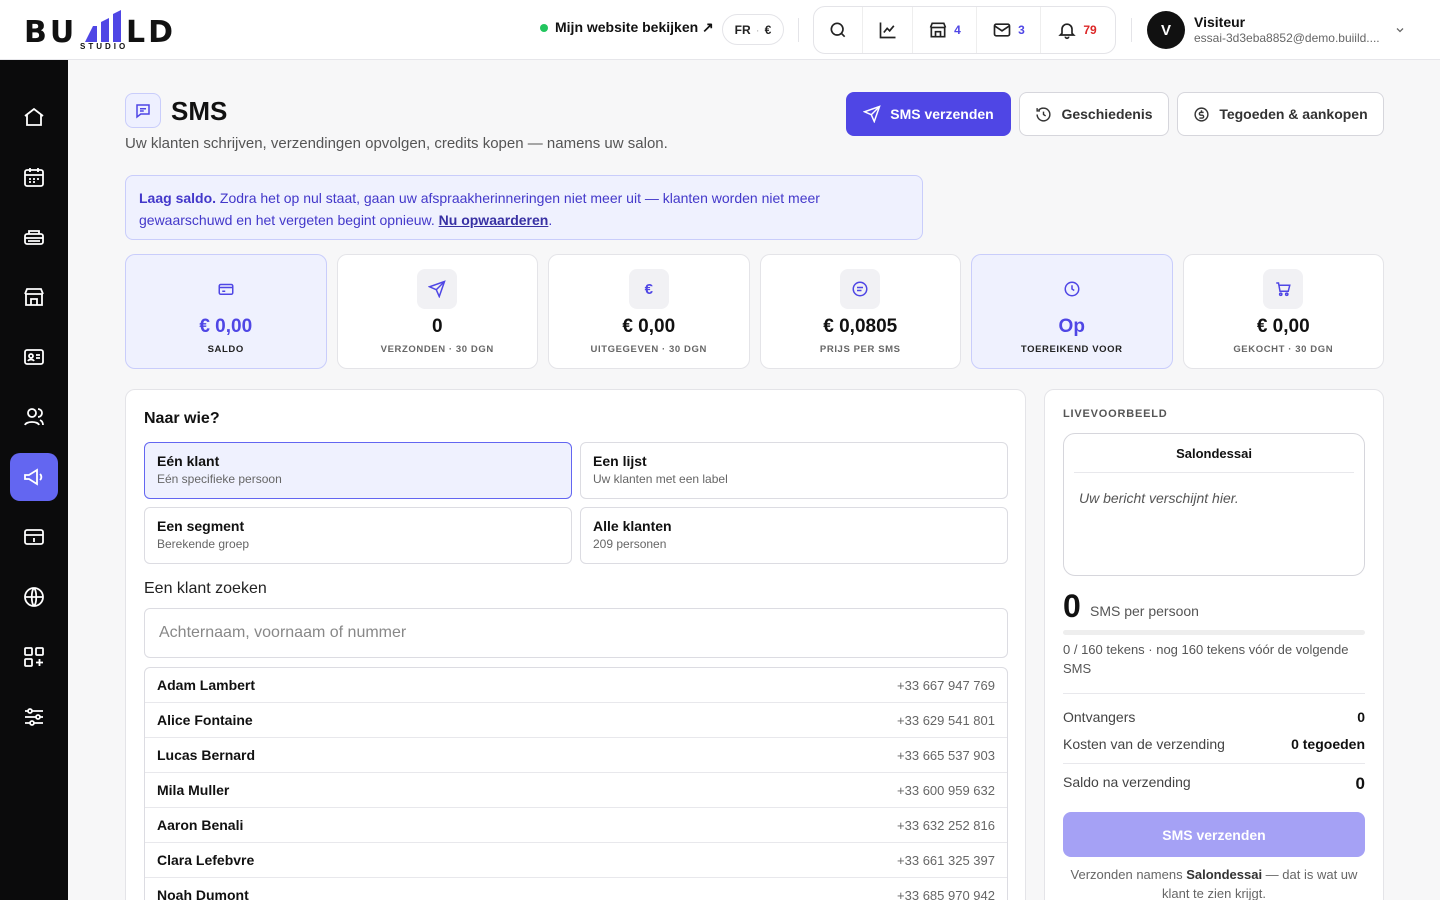 This screenshot has width=1440, height=900. What do you see at coordinates (944, 30) in the screenshot?
I see `shop-button: 4` at bounding box center [944, 30].